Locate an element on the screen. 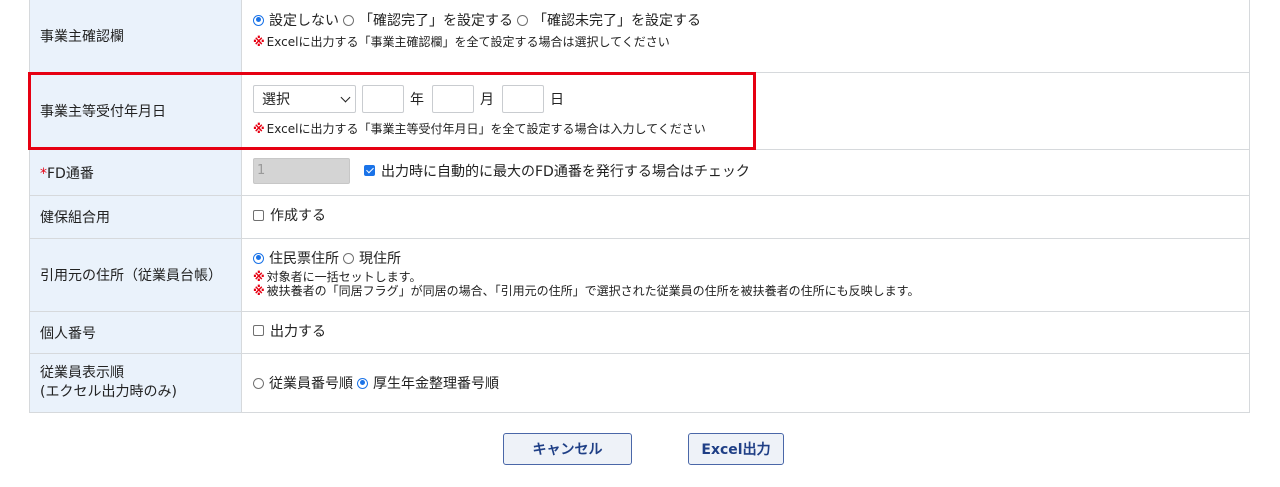 The width and height of the screenshot is (1280, 487). day-unit: 日 is located at coordinates (557, 100).